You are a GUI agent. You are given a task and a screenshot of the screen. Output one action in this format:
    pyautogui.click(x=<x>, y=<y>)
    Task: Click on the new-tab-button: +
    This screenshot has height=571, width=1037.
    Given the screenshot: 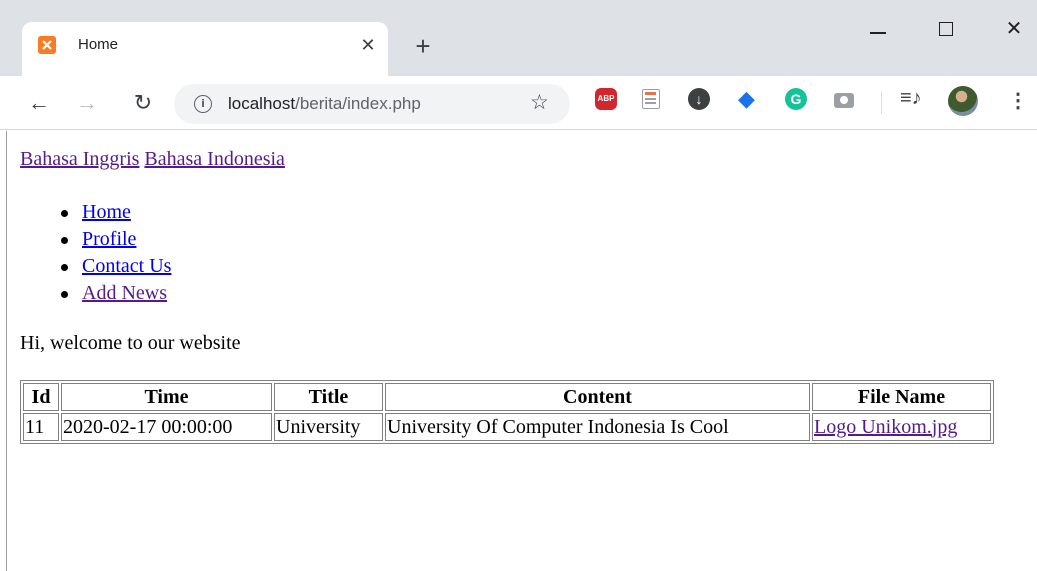 What is the action you would take?
    pyautogui.click(x=423, y=47)
    